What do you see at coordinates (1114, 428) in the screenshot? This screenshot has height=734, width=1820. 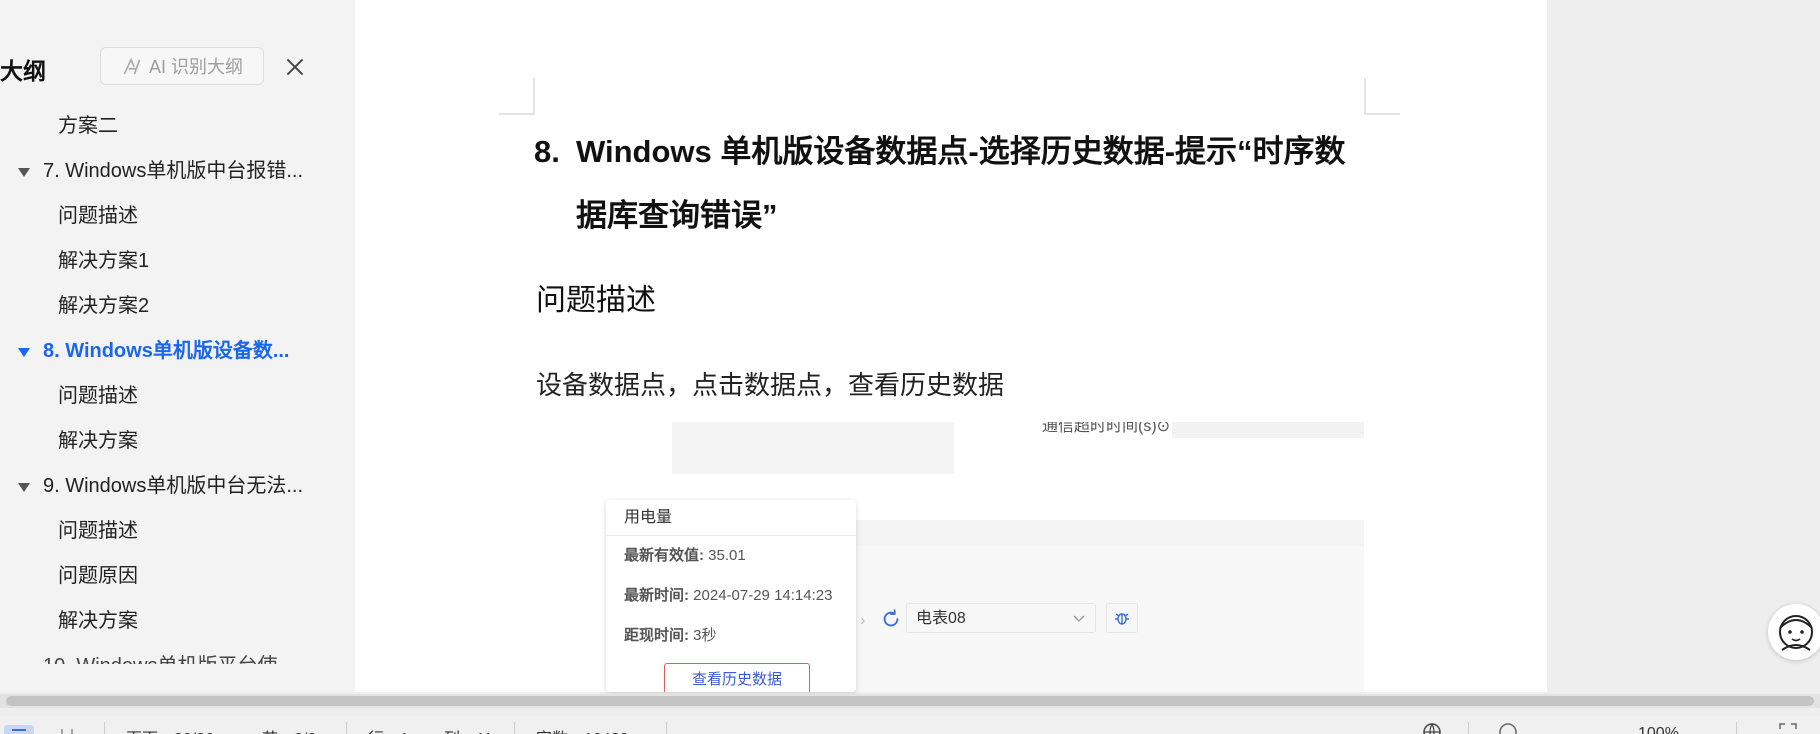 I see `screenshot-cut-label: 通信超时时间(s)⊙：` at bounding box center [1114, 428].